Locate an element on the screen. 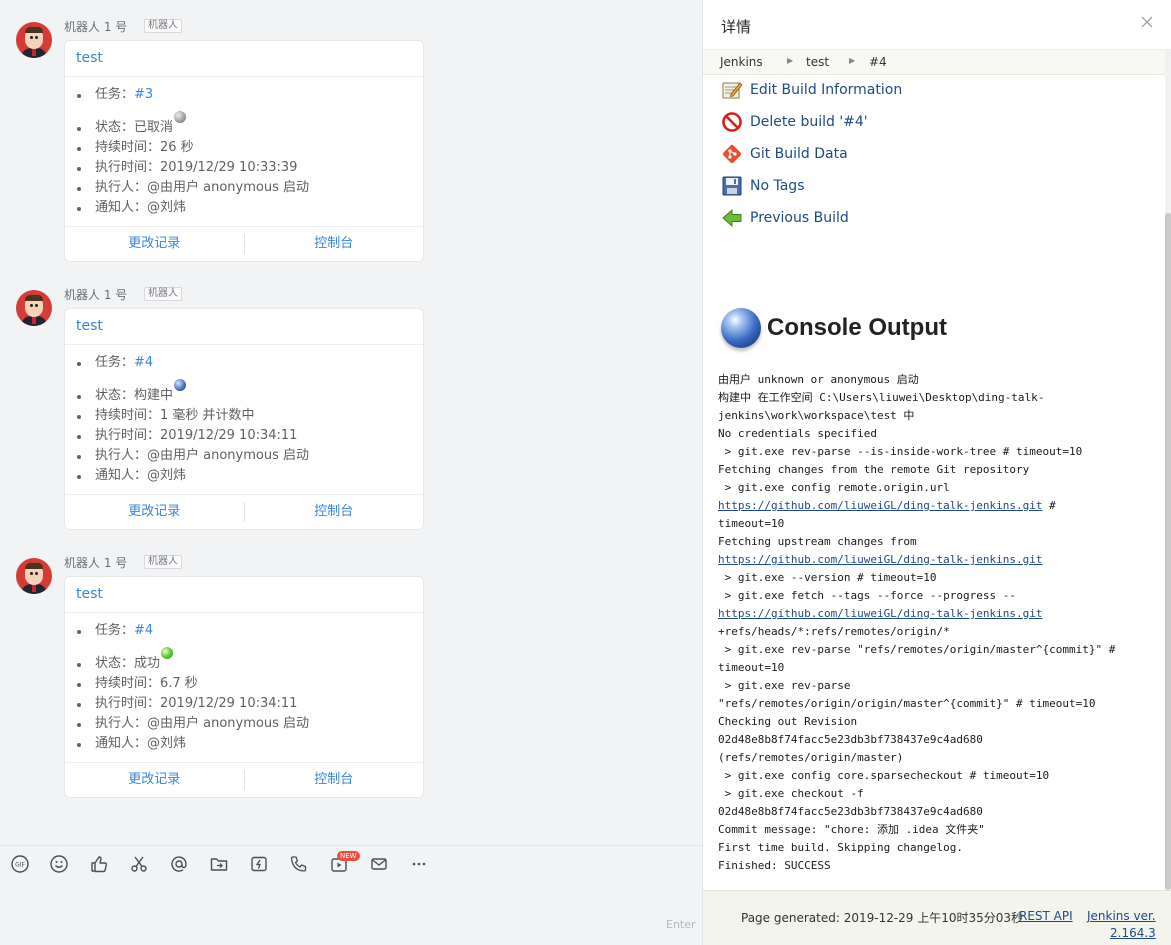 The width and height of the screenshot is (1171, 945). executor-row: 执行人：@由用户 anonymous 启动 is located at coordinates (244, 724).